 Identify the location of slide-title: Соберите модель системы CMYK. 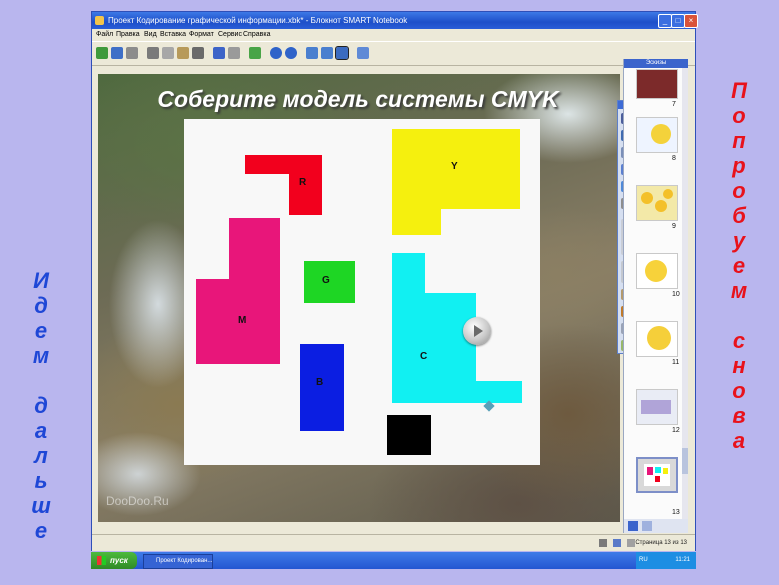
(358, 99).